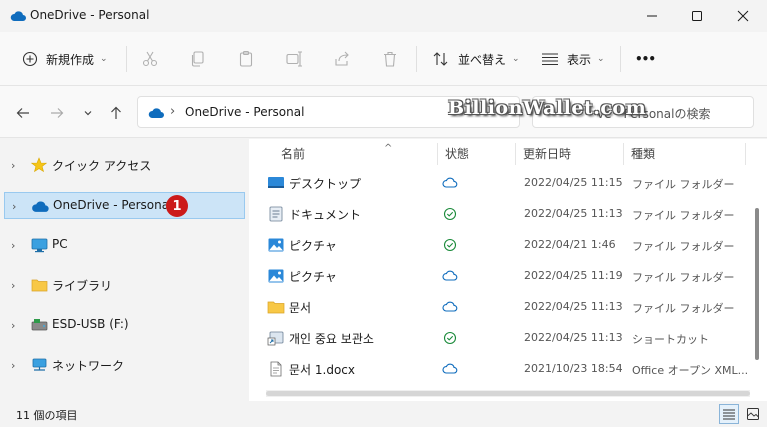 The image size is (767, 427). What do you see at coordinates (116, 113) in the screenshot?
I see `up-button` at bounding box center [116, 113].